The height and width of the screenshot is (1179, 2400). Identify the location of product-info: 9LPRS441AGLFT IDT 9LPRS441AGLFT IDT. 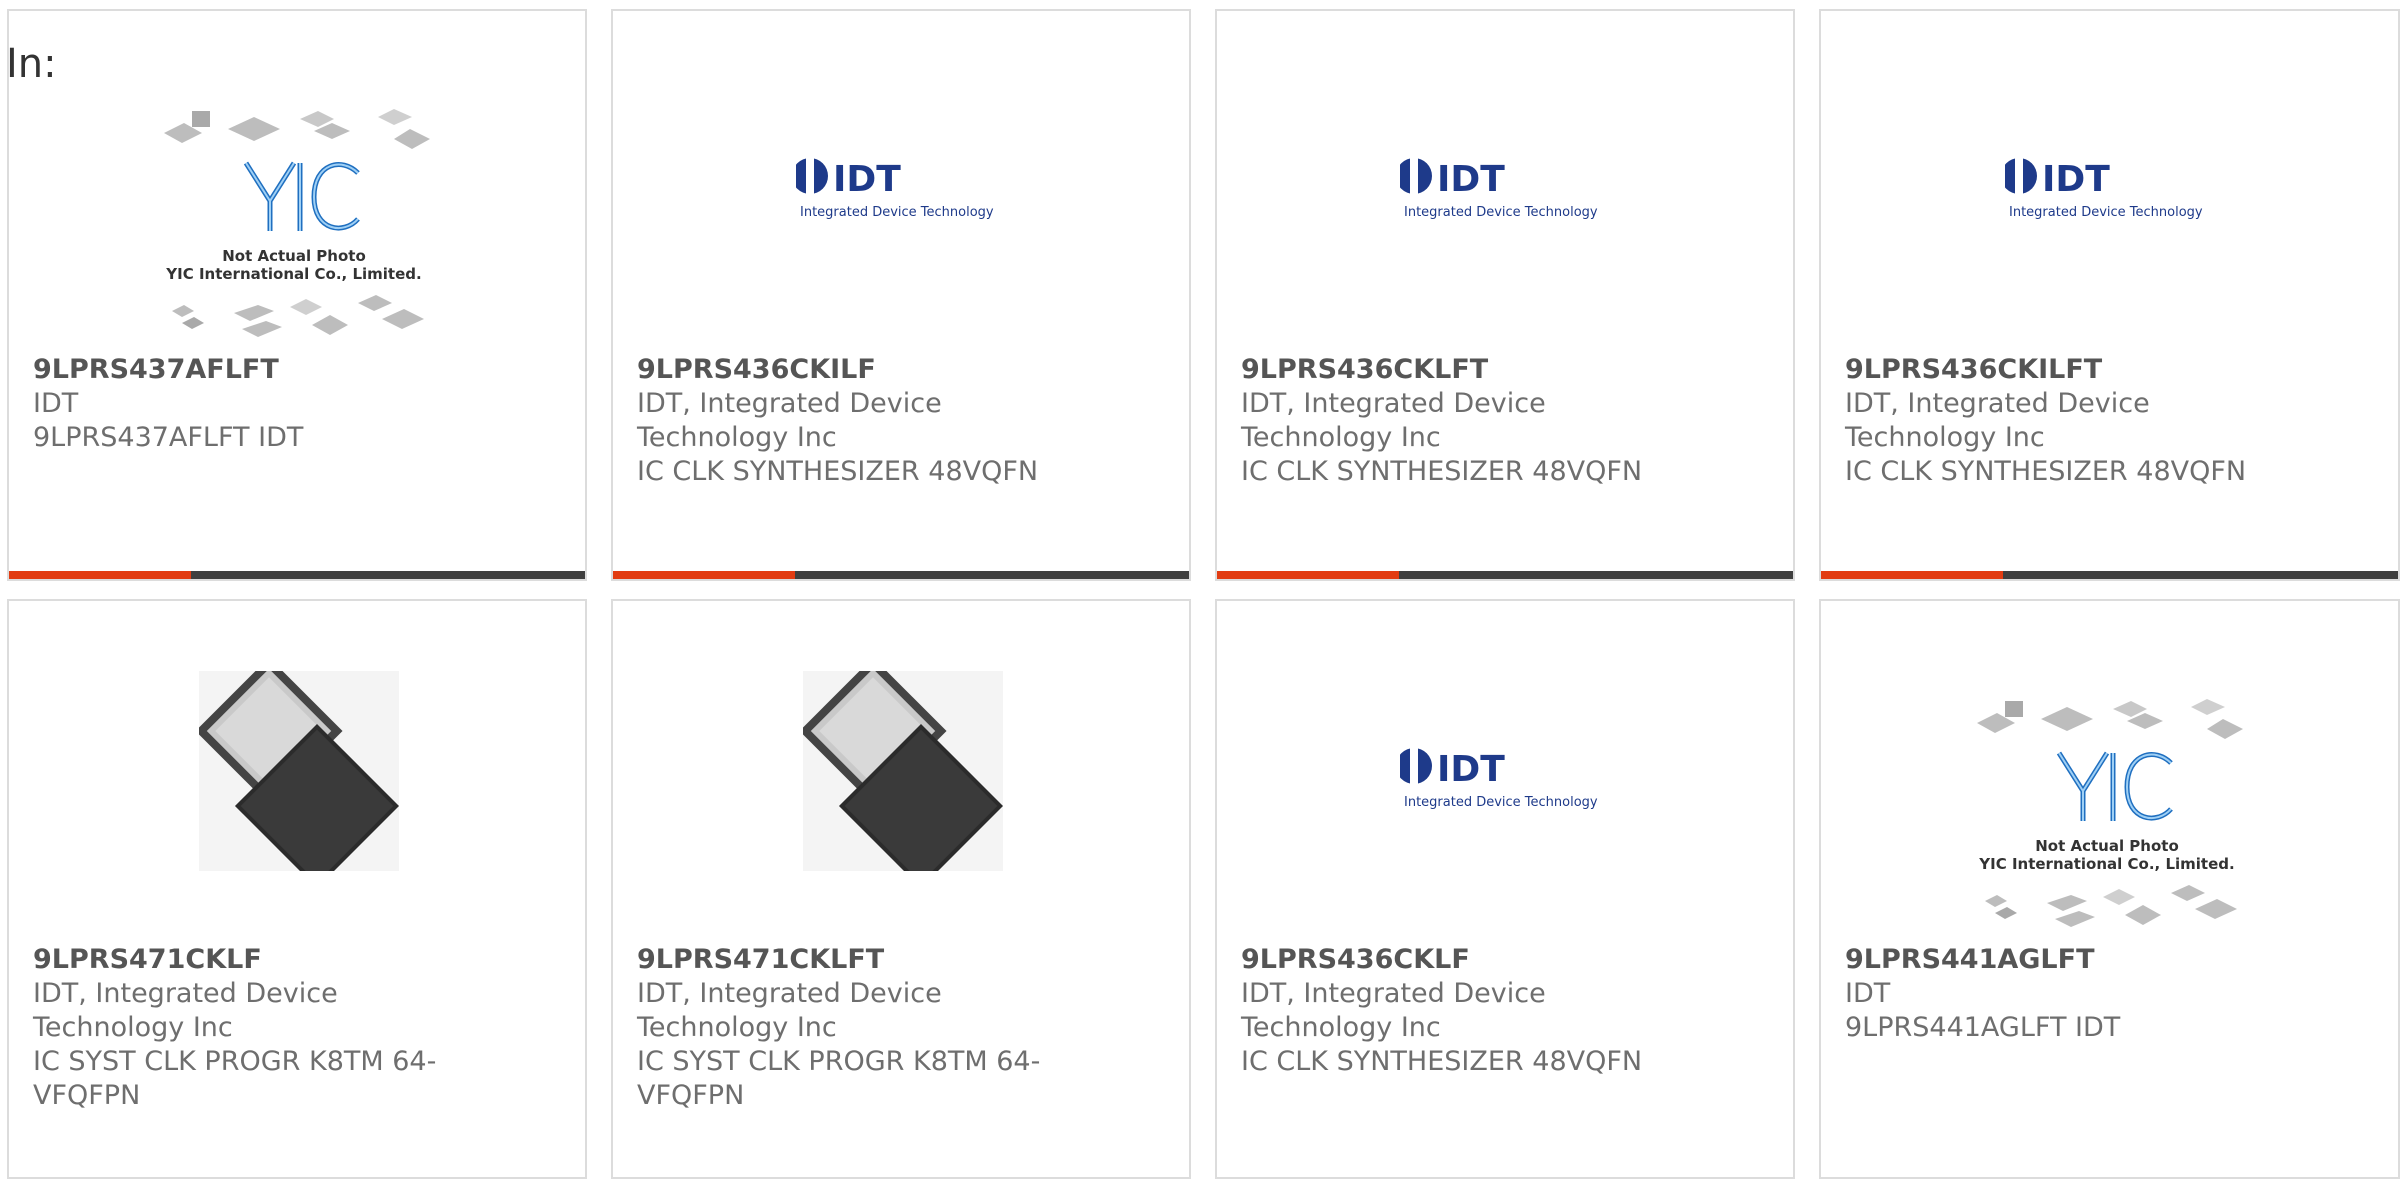
(2065, 994).